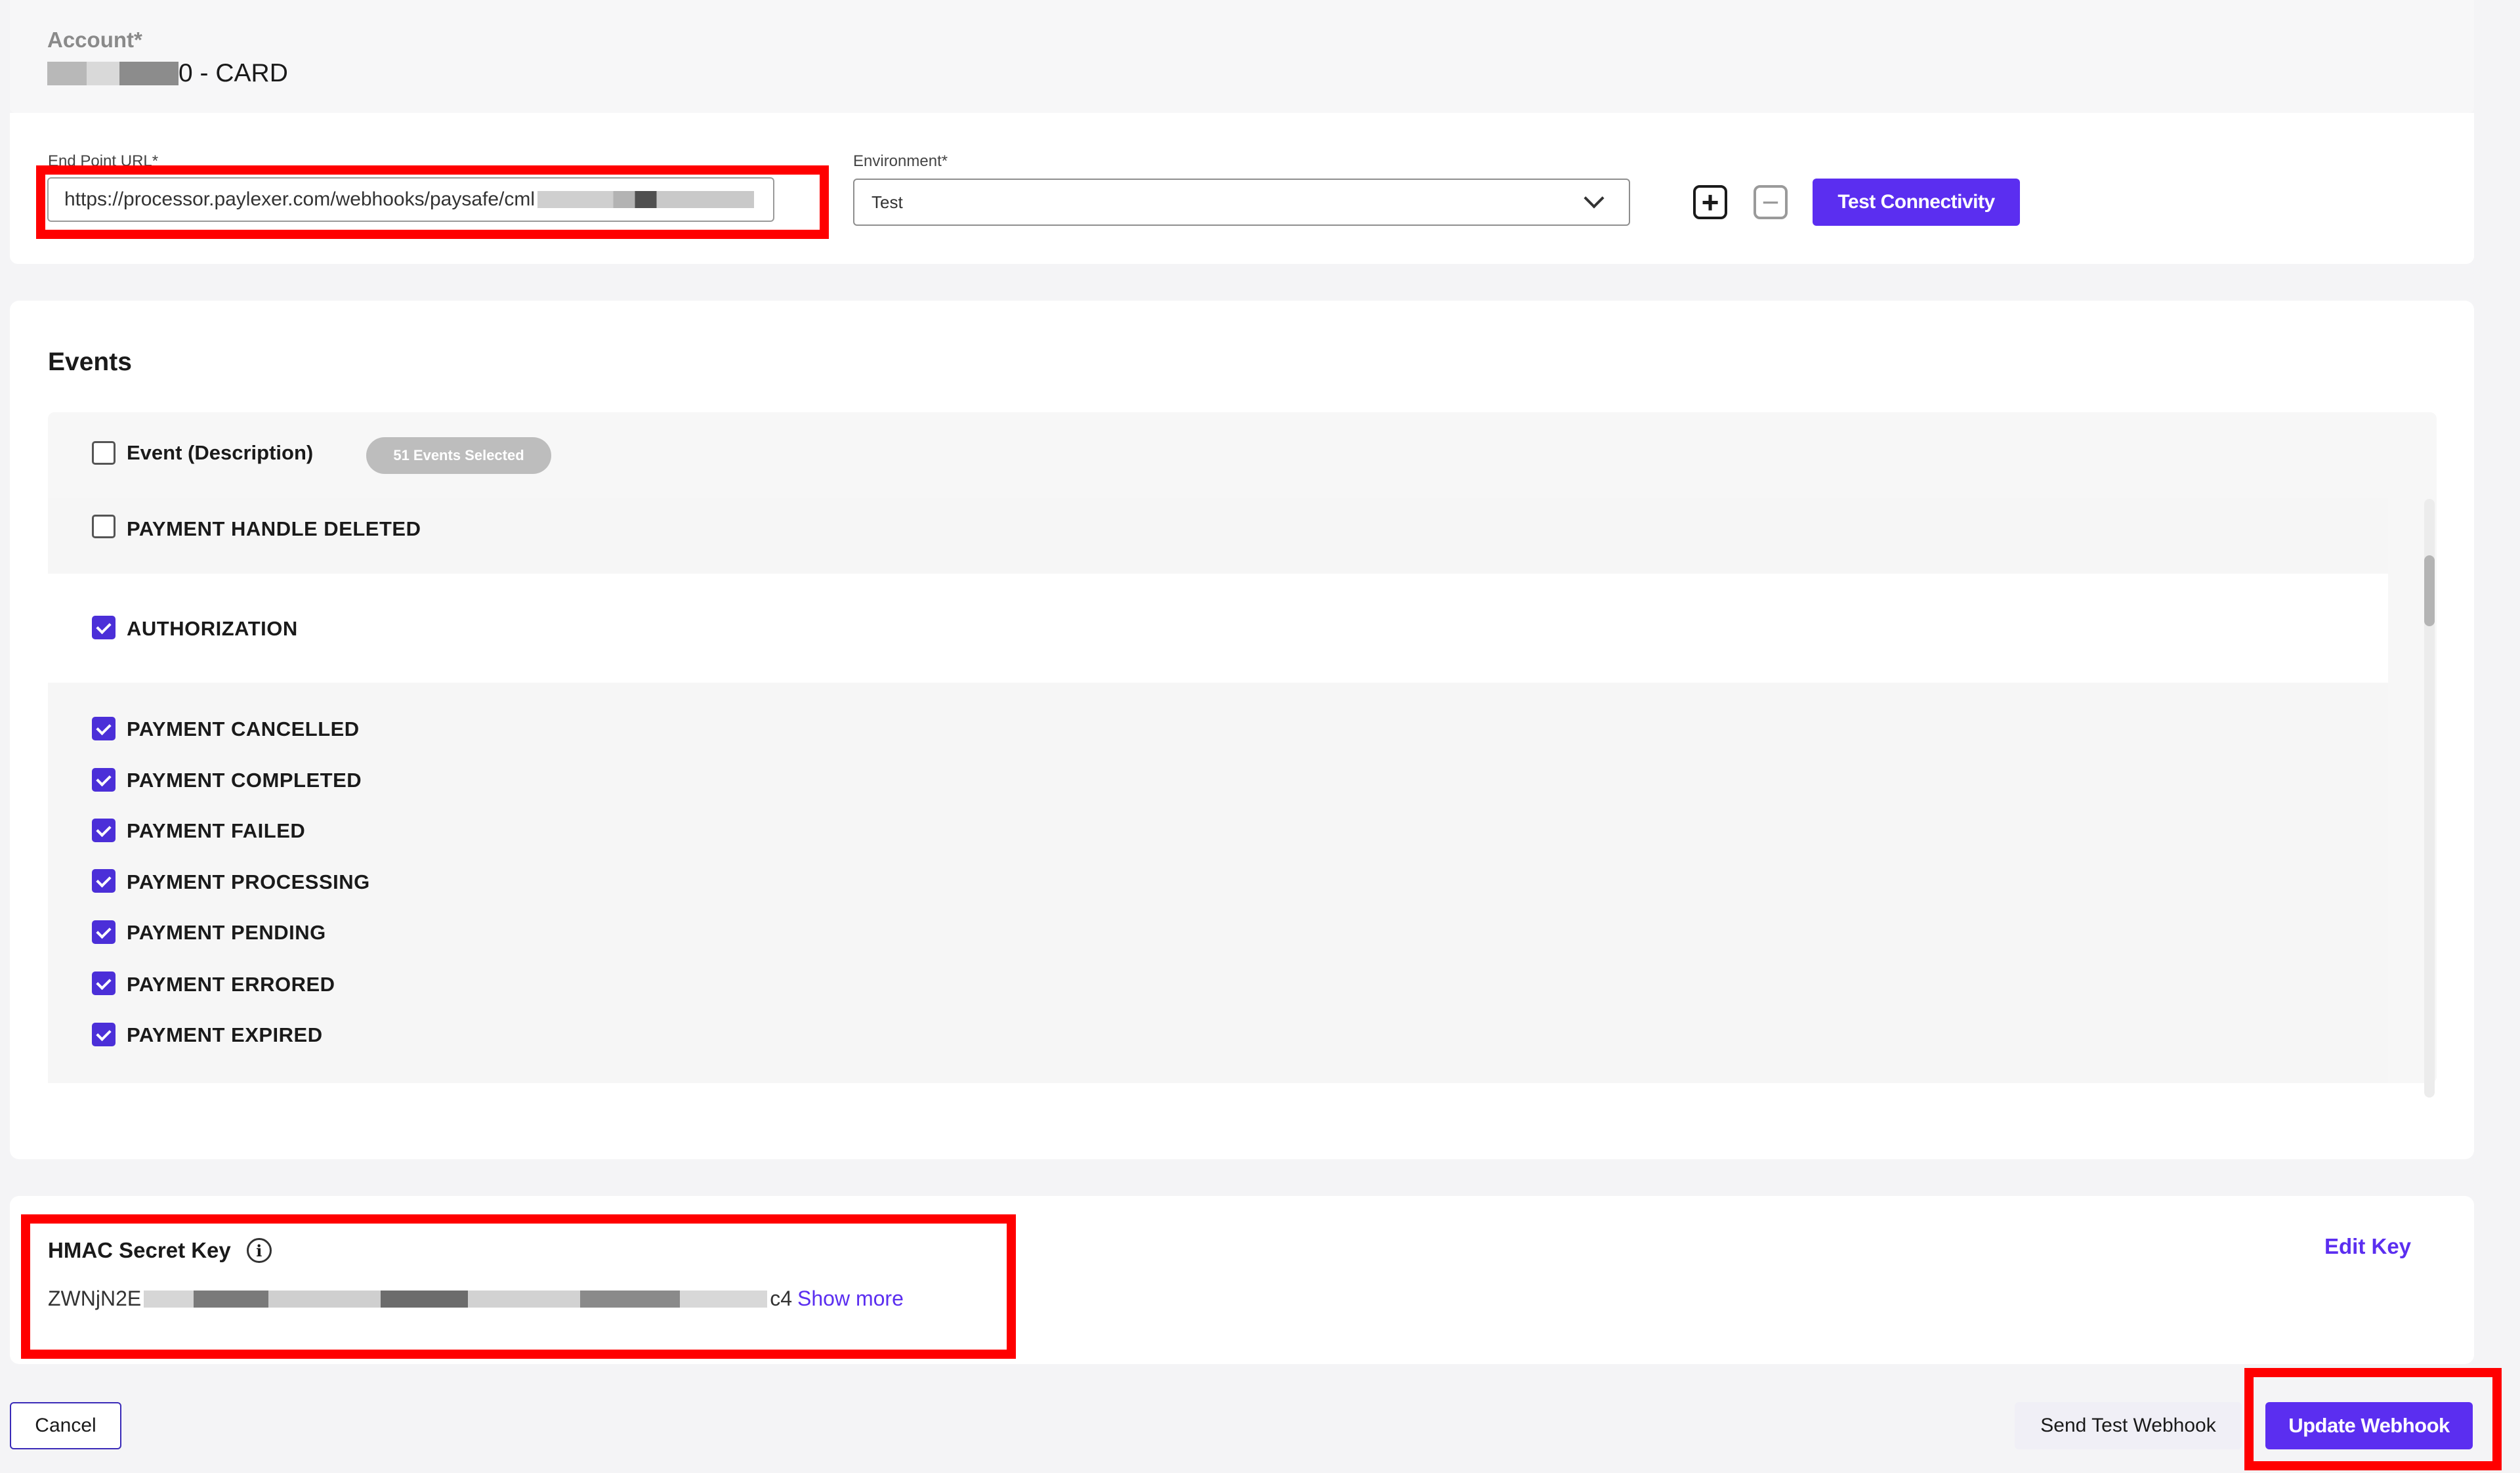  Describe the element at coordinates (243, 728) in the screenshot. I see `event-label: PAYMENT CANCELLED` at that location.